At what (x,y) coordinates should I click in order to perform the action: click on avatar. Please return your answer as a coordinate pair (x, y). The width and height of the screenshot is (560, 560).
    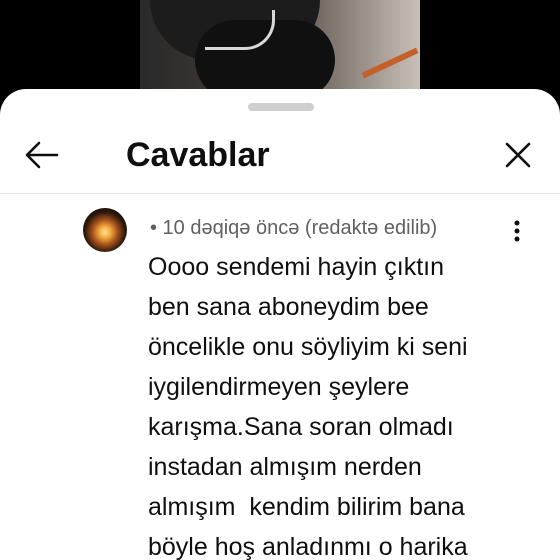
    Looking at the image, I should click on (105, 230).